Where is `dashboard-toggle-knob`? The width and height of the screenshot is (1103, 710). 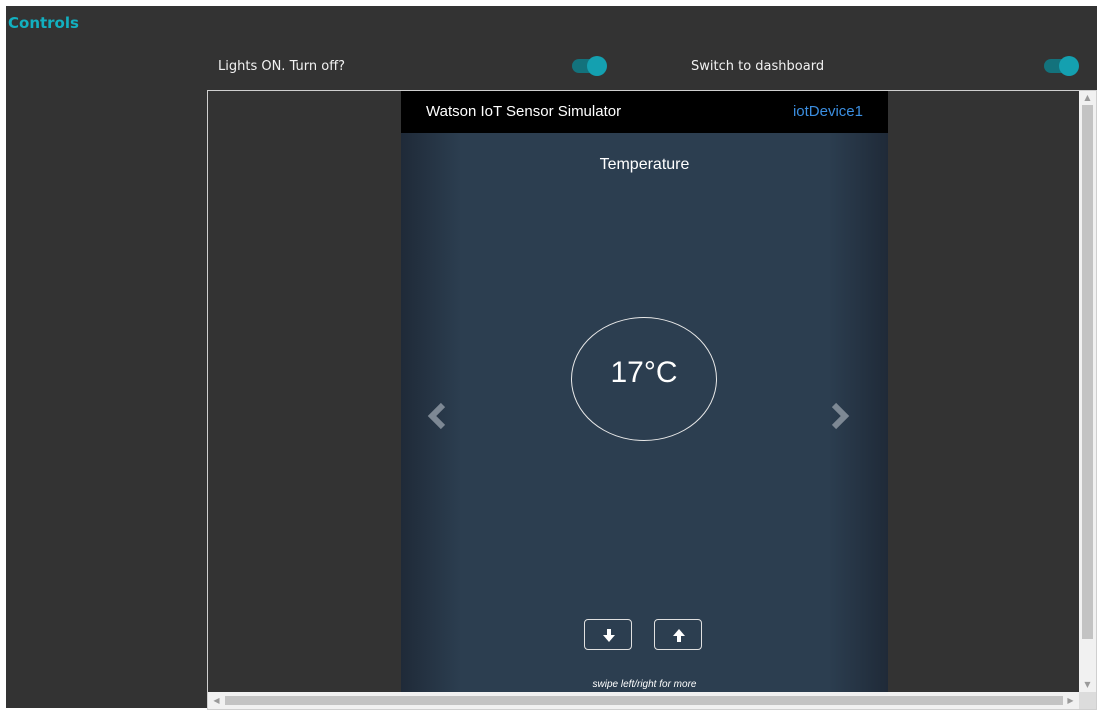
dashboard-toggle-knob is located at coordinates (1069, 66).